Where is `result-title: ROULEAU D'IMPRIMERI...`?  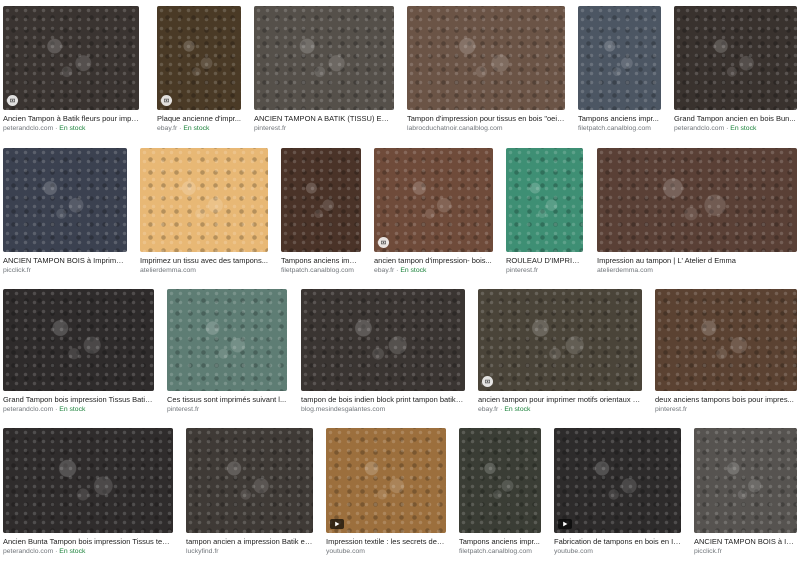 result-title: ROULEAU D'IMPRIMERI... is located at coordinates (544, 260).